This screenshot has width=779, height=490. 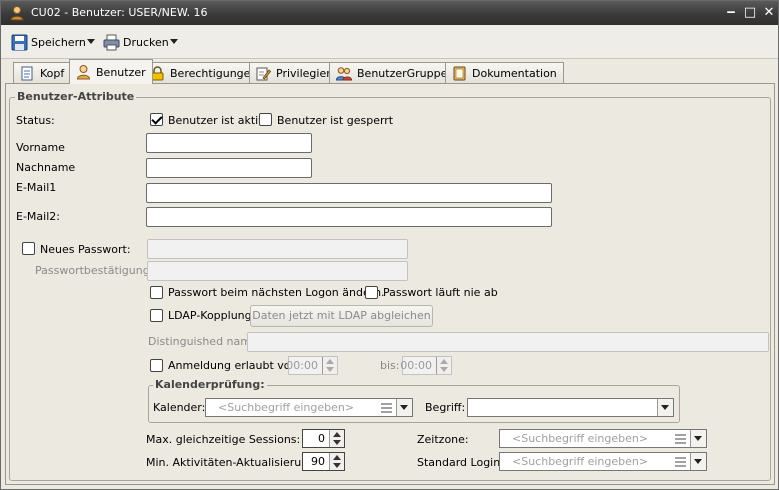 I want to click on save-icon, so click(x=19, y=42).